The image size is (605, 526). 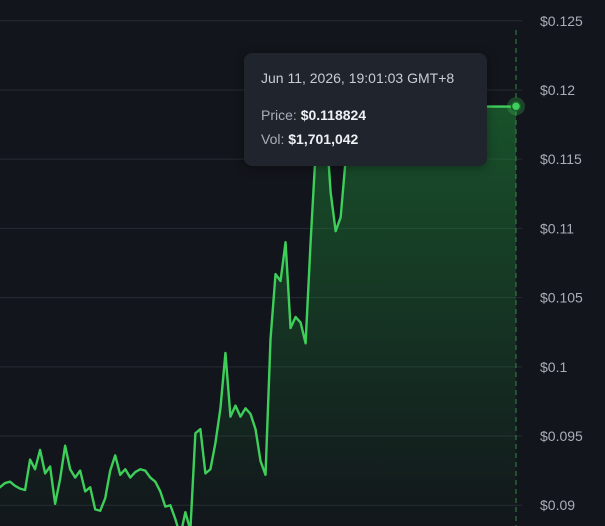 What do you see at coordinates (273, 139) in the screenshot?
I see `tooltip-vol-label: Vol:` at bounding box center [273, 139].